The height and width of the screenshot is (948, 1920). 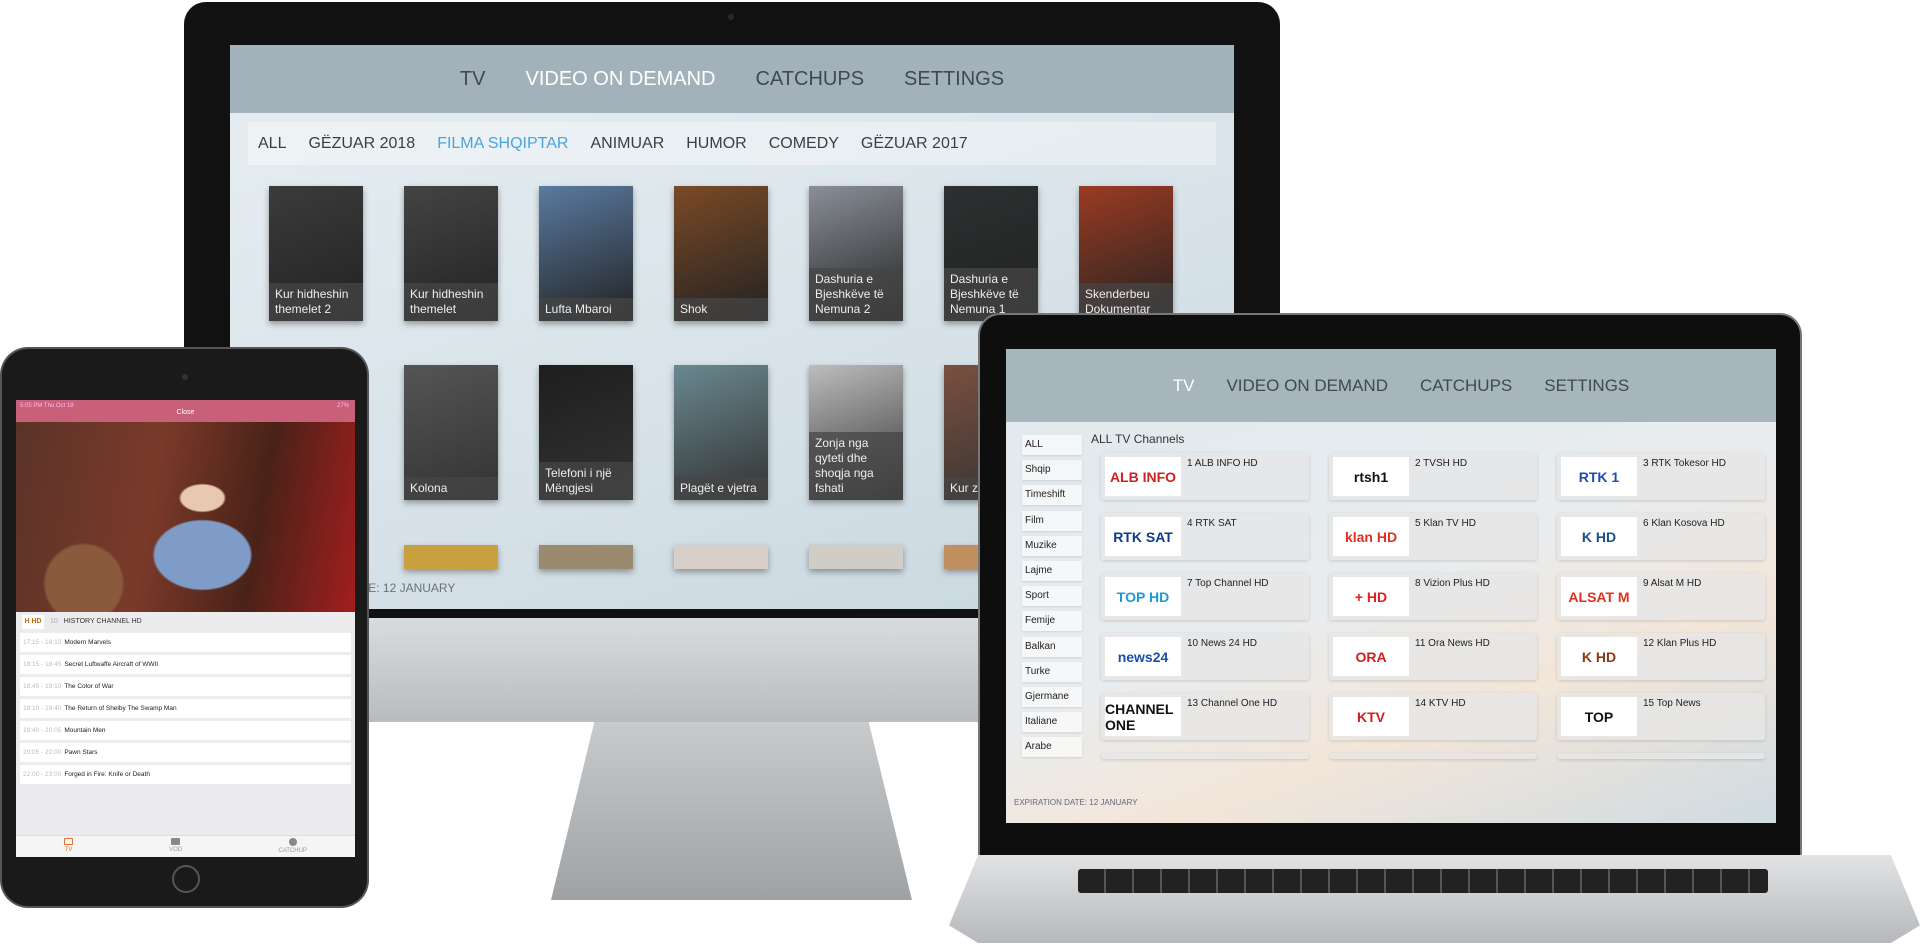 I want to click on channel-name: 4 RTK SAT, so click(x=1212, y=523).